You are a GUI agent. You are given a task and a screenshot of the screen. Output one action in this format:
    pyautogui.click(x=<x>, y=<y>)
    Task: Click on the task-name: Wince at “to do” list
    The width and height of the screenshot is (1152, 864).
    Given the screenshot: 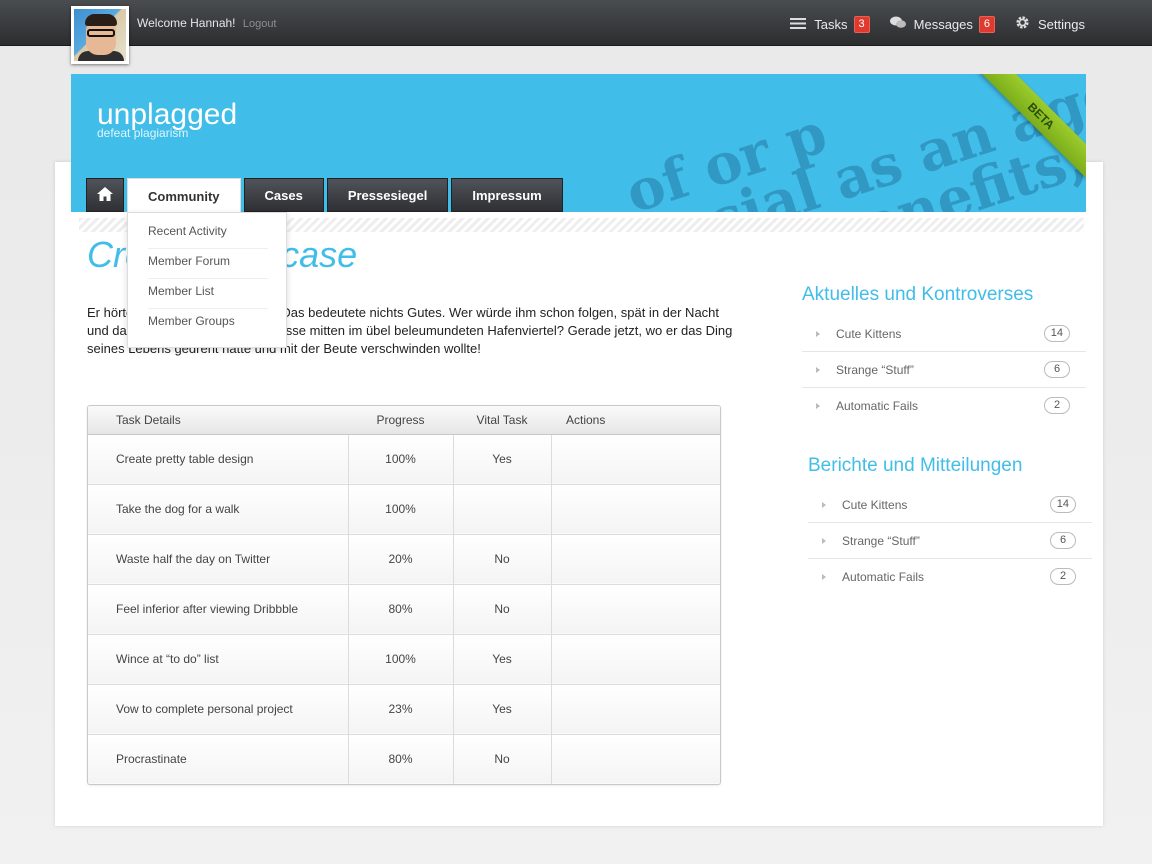 What is the action you would take?
    pyautogui.click(x=218, y=659)
    